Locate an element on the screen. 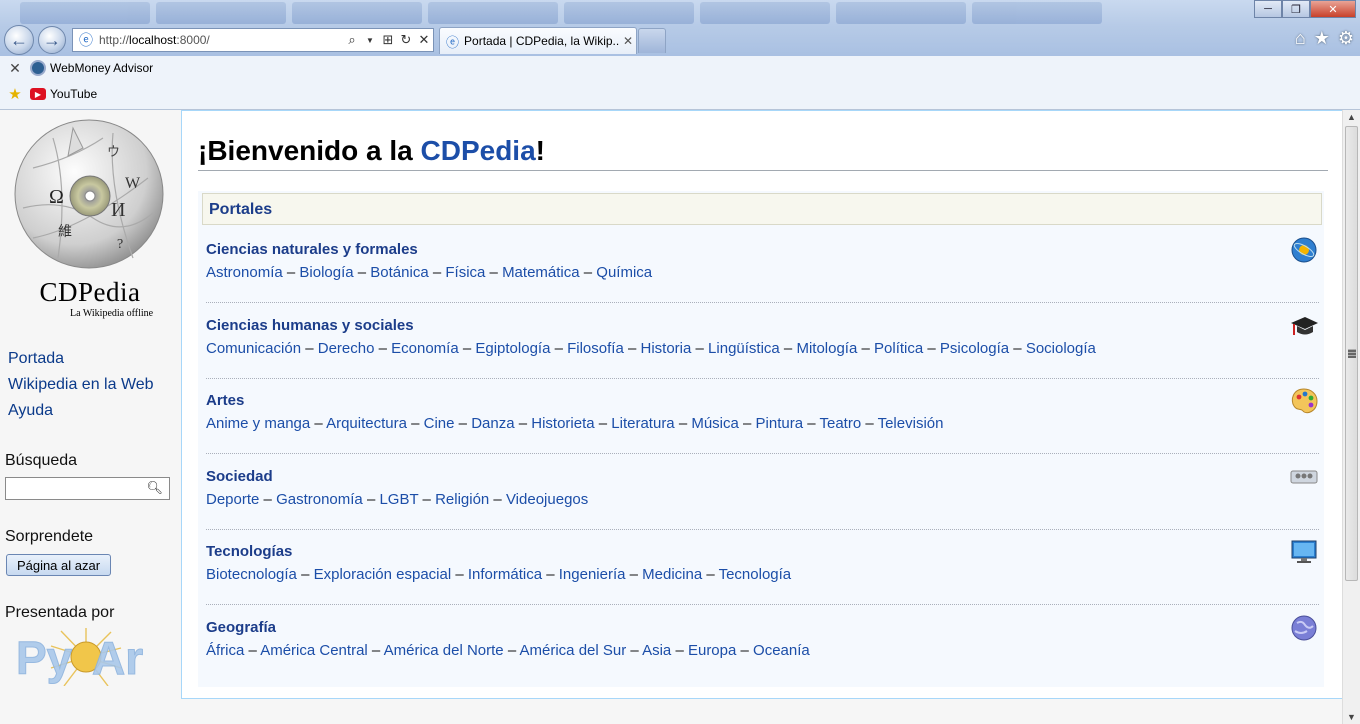 This screenshot has height=724, width=1360. arrow-left-icon: ← is located at coordinates (19, 39).